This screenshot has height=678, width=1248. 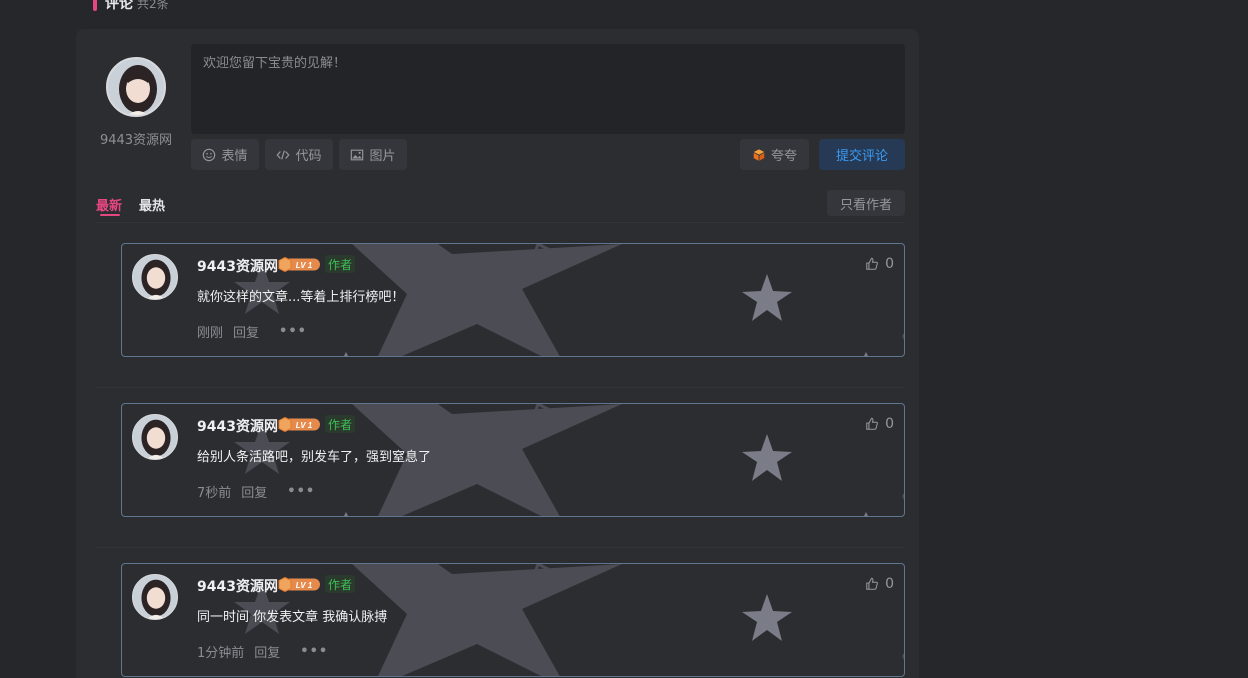 What do you see at coordinates (862, 154) in the screenshot?
I see `submit-comment-button: 提交评论` at bounding box center [862, 154].